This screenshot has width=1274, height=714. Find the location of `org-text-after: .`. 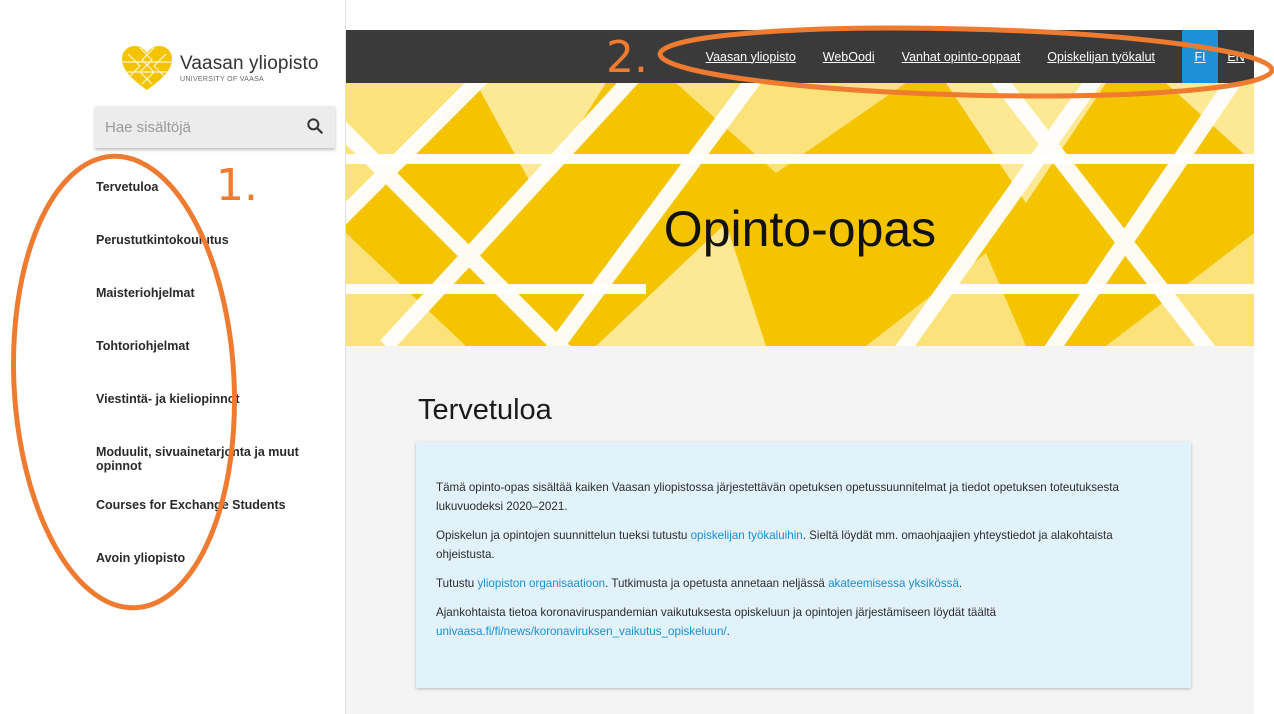

org-text-after: . is located at coordinates (960, 583).